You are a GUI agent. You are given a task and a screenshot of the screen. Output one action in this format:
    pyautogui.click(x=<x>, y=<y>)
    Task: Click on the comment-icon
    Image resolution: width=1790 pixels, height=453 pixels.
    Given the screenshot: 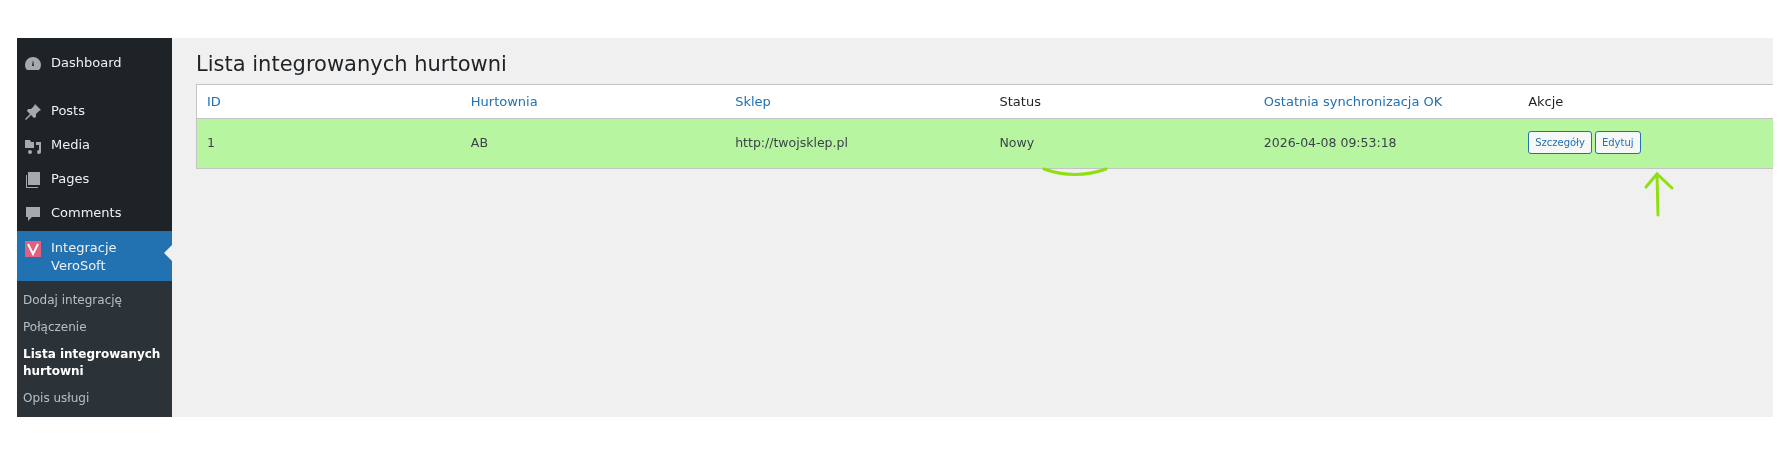 What is the action you would take?
    pyautogui.click(x=33, y=214)
    